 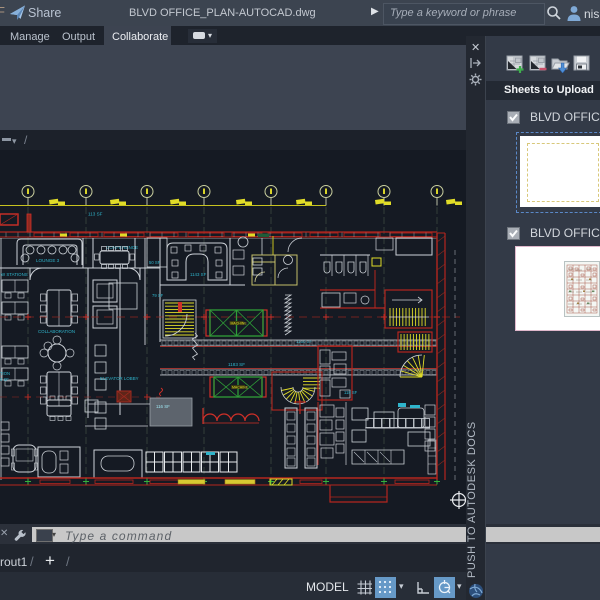 What do you see at coordinates (48, 260) in the screenshot?
I see `svg-text: LOUNGE 3` at bounding box center [48, 260].